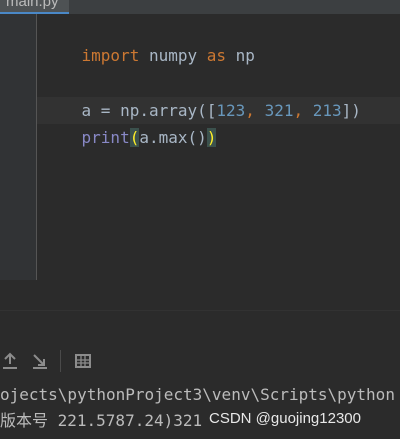  I want to click on tab-label: main.py, so click(32, 5).